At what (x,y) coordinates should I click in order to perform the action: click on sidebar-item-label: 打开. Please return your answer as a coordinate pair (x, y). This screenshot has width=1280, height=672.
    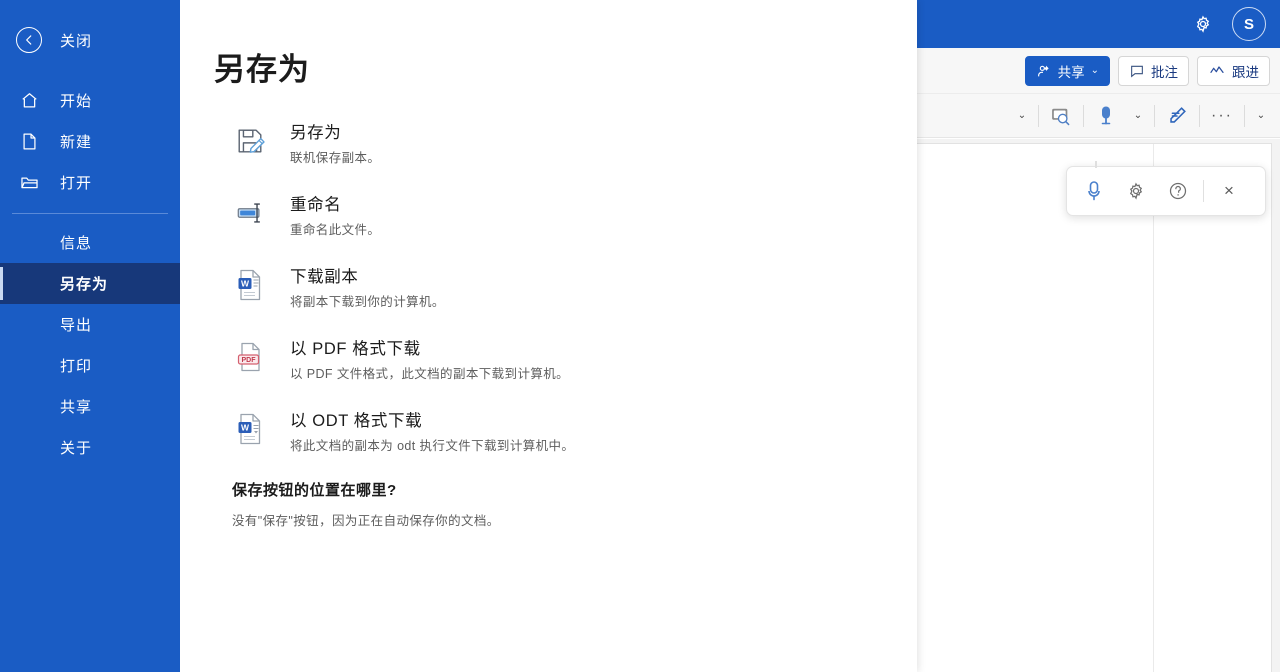
    Looking at the image, I should click on (76, 183).